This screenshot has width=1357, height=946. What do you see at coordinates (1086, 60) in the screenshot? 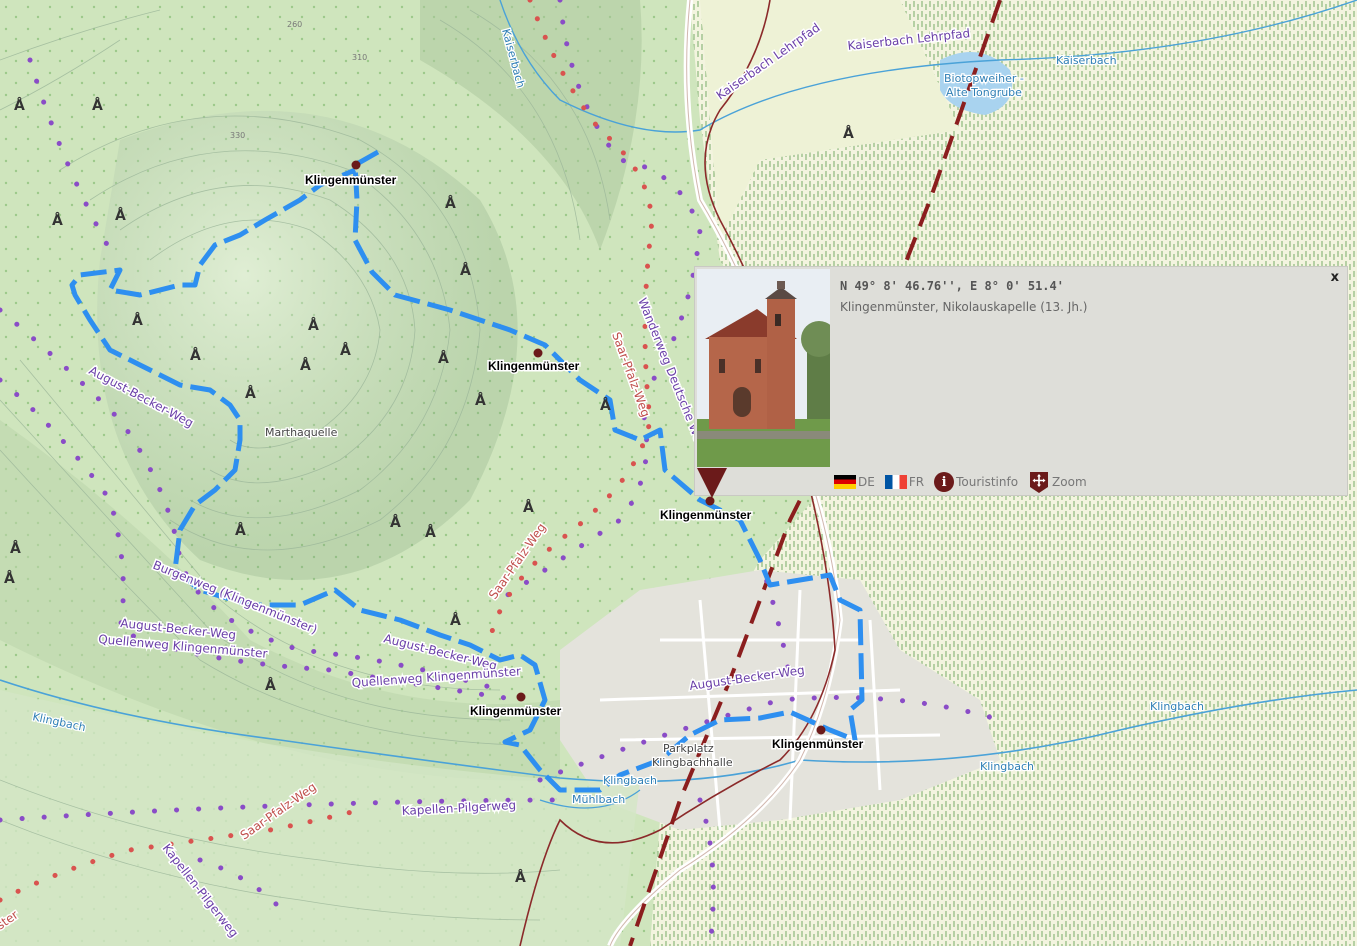
I see `label-kaiserbach-east: Kaiserbach` at bounding box center [1086, 60].